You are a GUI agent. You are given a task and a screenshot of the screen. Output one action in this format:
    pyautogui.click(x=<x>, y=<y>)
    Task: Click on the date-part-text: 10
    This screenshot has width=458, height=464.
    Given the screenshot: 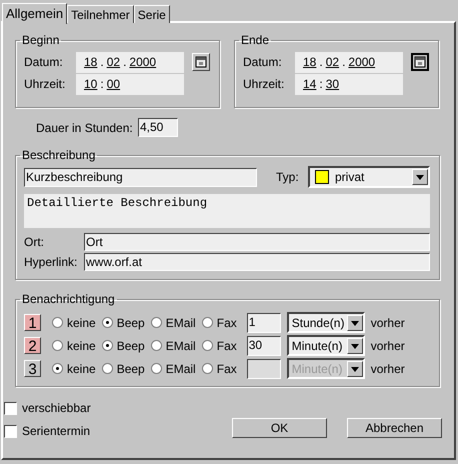 What is the action you would take?
    pyautogui.click(x=91, y=84)
    